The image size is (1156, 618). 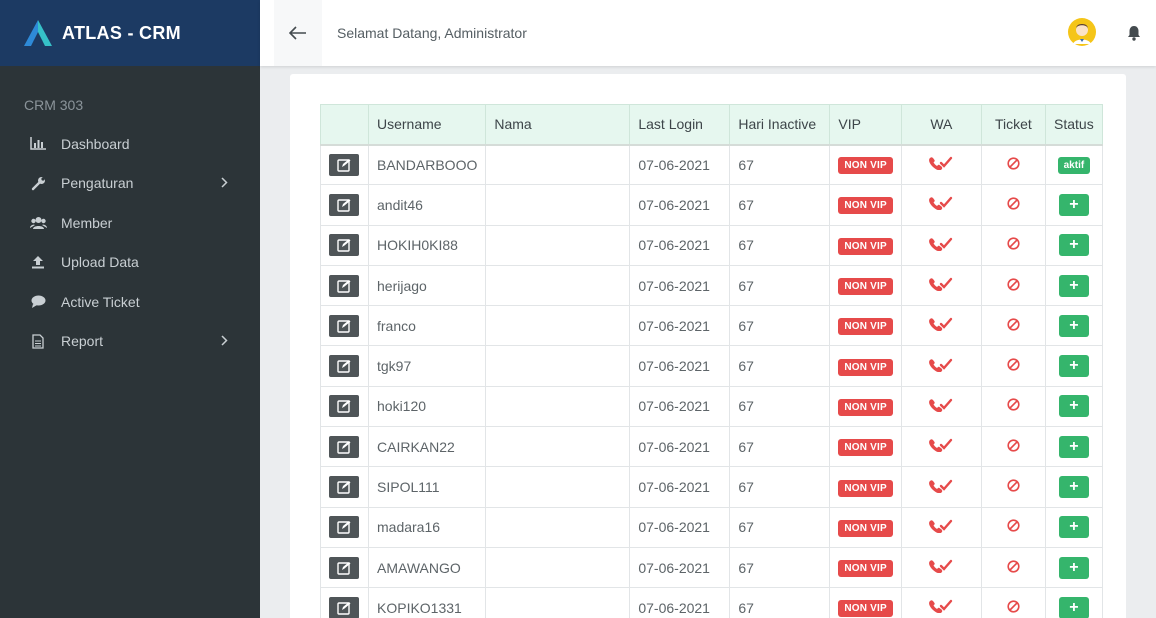 What do you see at coordinates (427, 124) in the screenshot?
I see `column-header-username: Username` at bounding box center [427, 124].